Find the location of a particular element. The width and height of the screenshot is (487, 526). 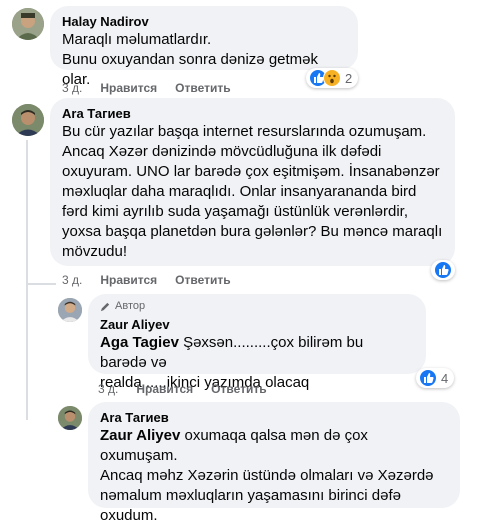

wow-reaction-icon is located at coordinates (332, 78).